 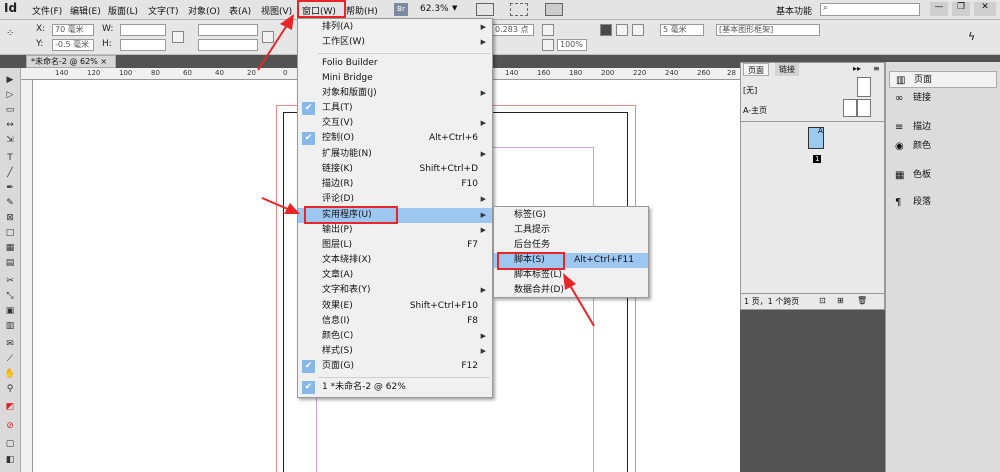 I want to click on annotation-arrow-scripts, so click(x=581, y=304).